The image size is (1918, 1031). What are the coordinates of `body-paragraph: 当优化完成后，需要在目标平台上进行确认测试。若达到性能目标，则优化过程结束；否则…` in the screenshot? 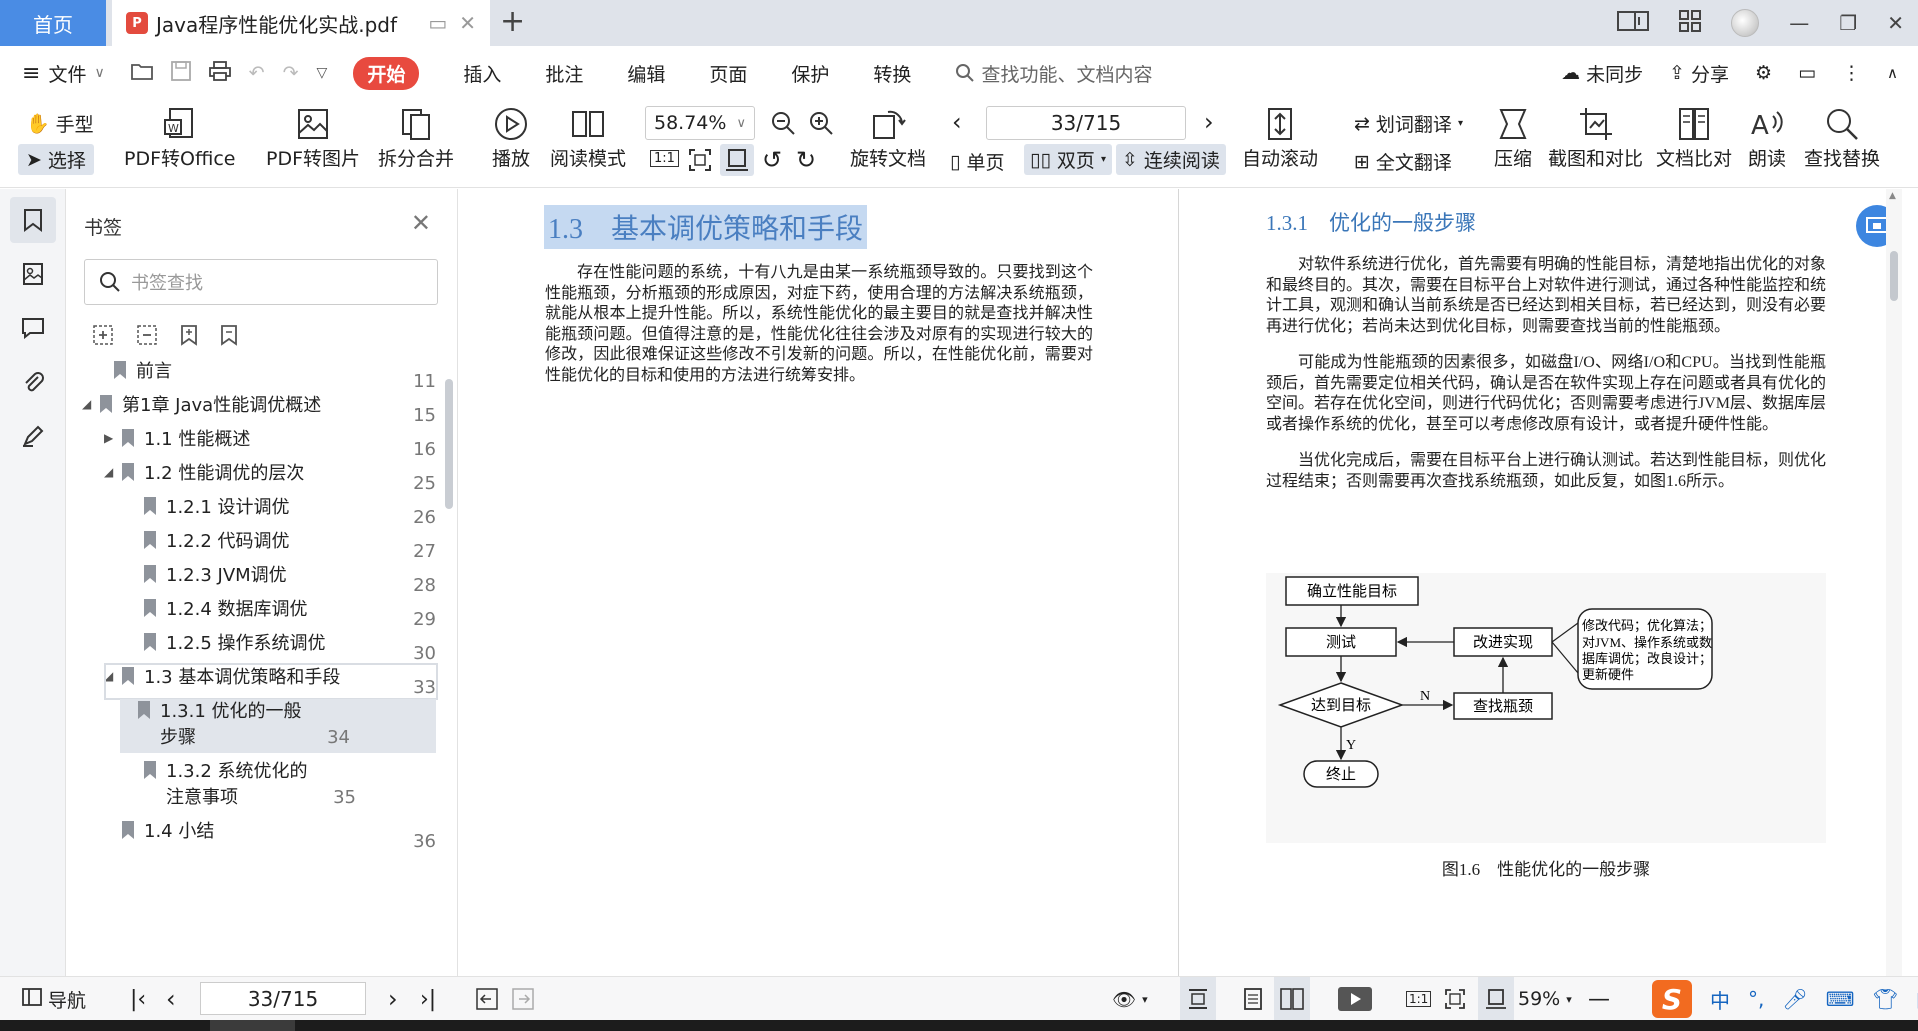 It's located at (1546, 471).